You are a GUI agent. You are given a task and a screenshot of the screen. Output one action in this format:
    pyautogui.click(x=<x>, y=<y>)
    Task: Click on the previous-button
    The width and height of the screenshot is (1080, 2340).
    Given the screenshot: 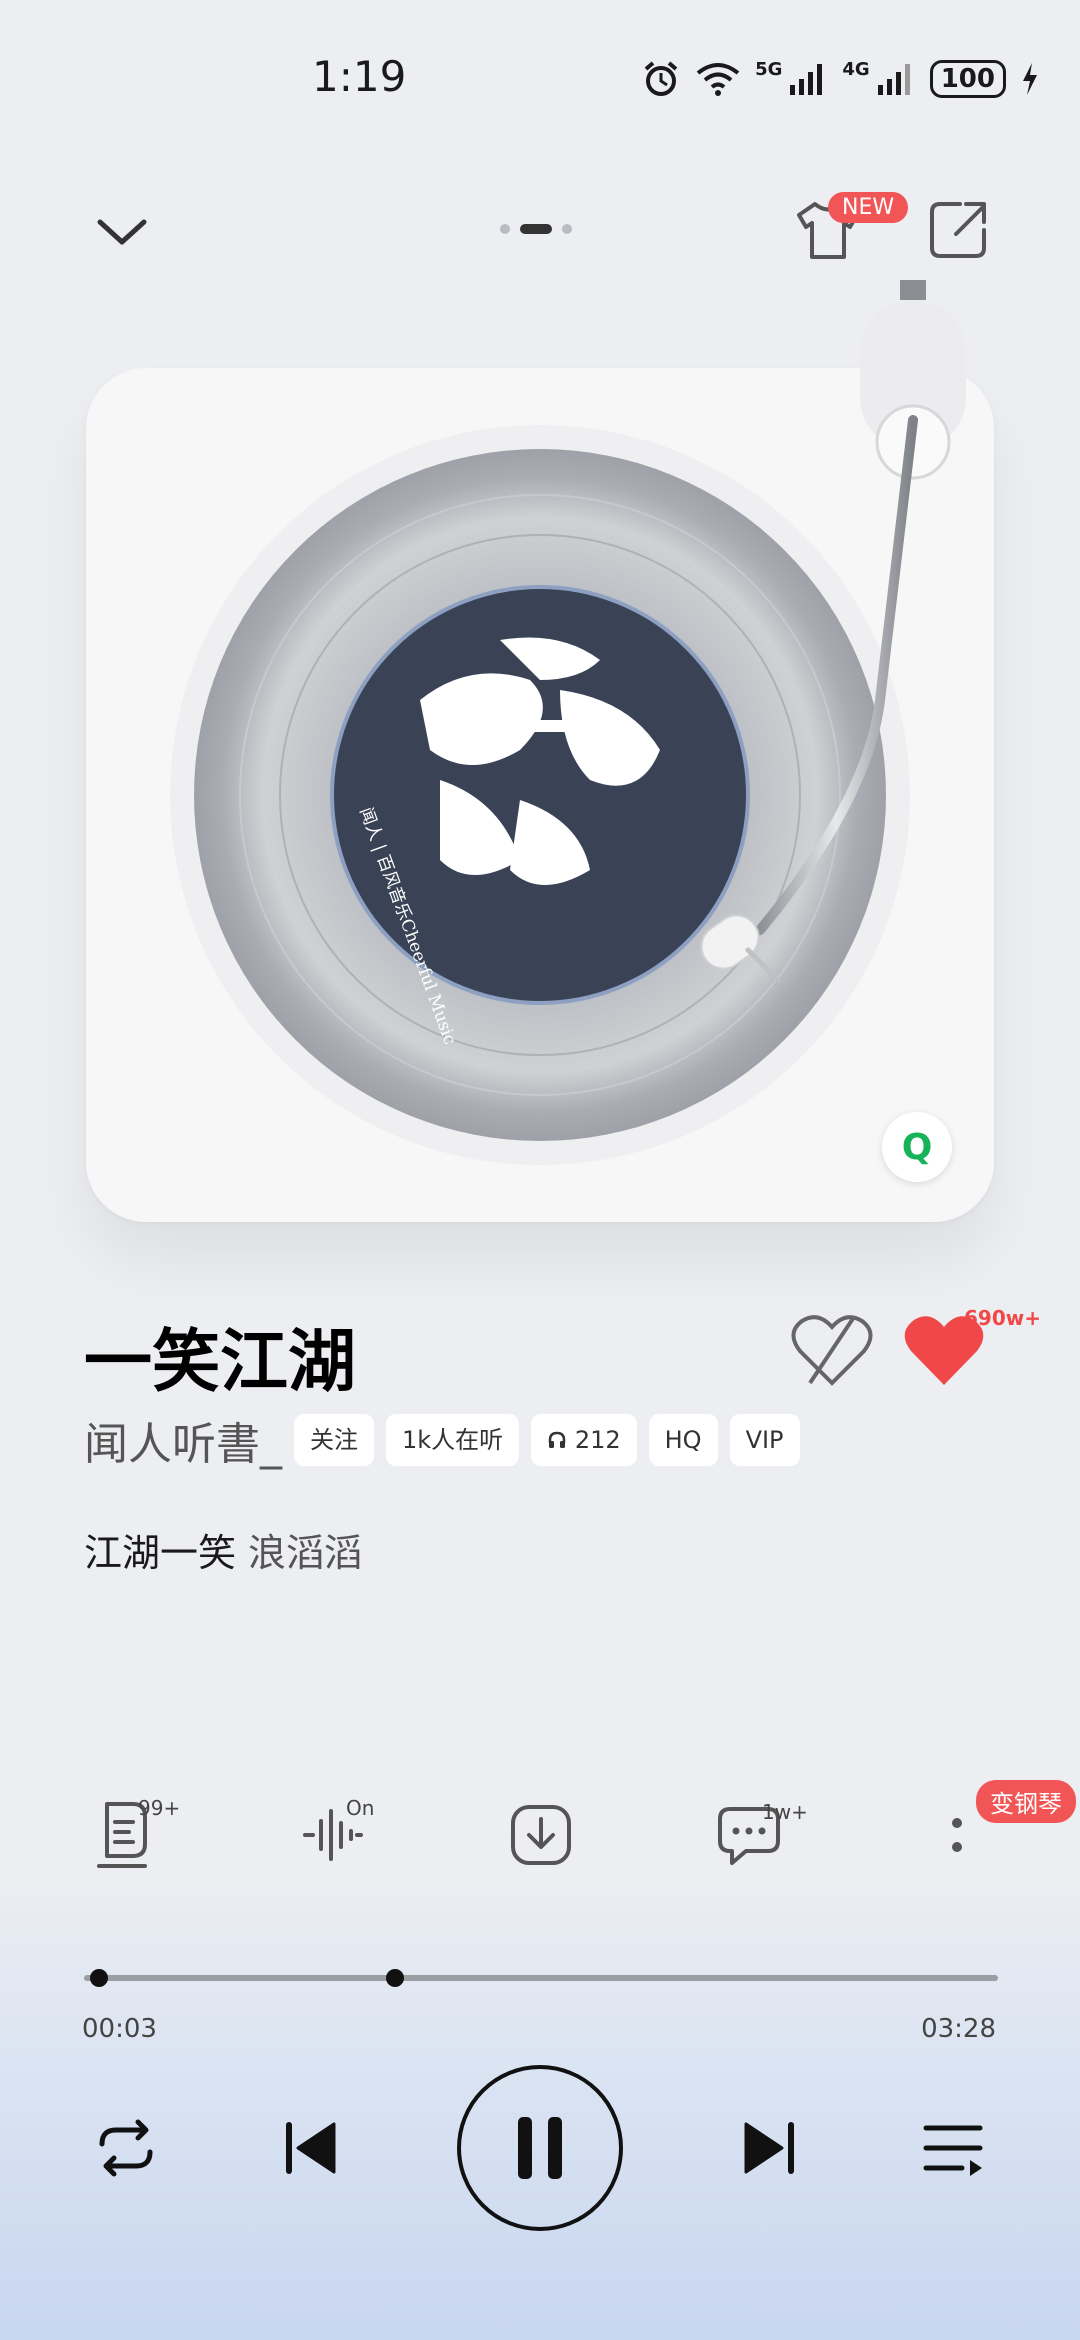 What is the action you would take?
    pyautogui.click(x=310, y=2148)
    